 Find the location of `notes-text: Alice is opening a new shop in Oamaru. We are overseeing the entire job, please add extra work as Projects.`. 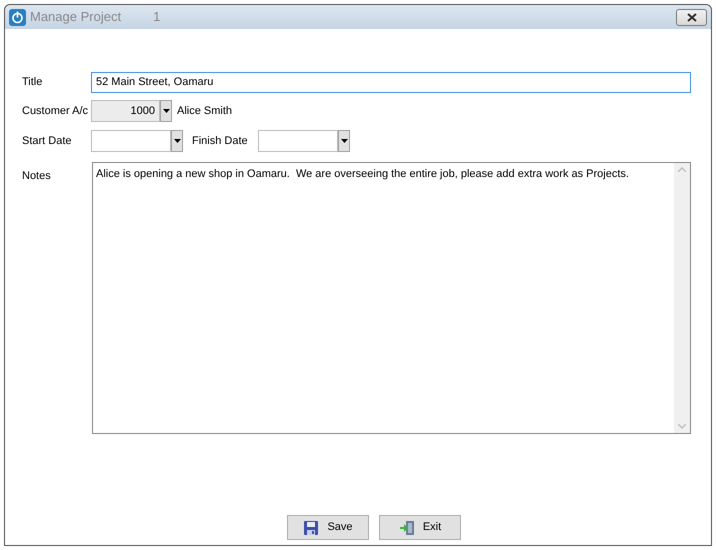

notes-text: Alice is opening a new shop in Oamaru. We are overseeing the entire job, please add extra work as Projects. is located at coordinates (362, 174).